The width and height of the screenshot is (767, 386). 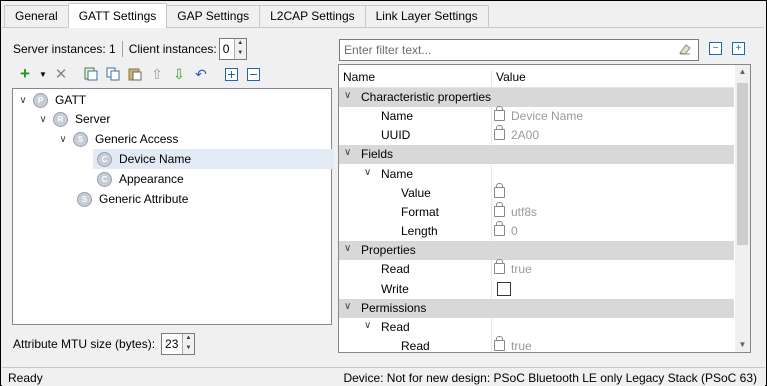 What do you see at coordinates (511, 77) in the screenshot?
I see `column-header-value: Value` at bounding box center [511, 77].